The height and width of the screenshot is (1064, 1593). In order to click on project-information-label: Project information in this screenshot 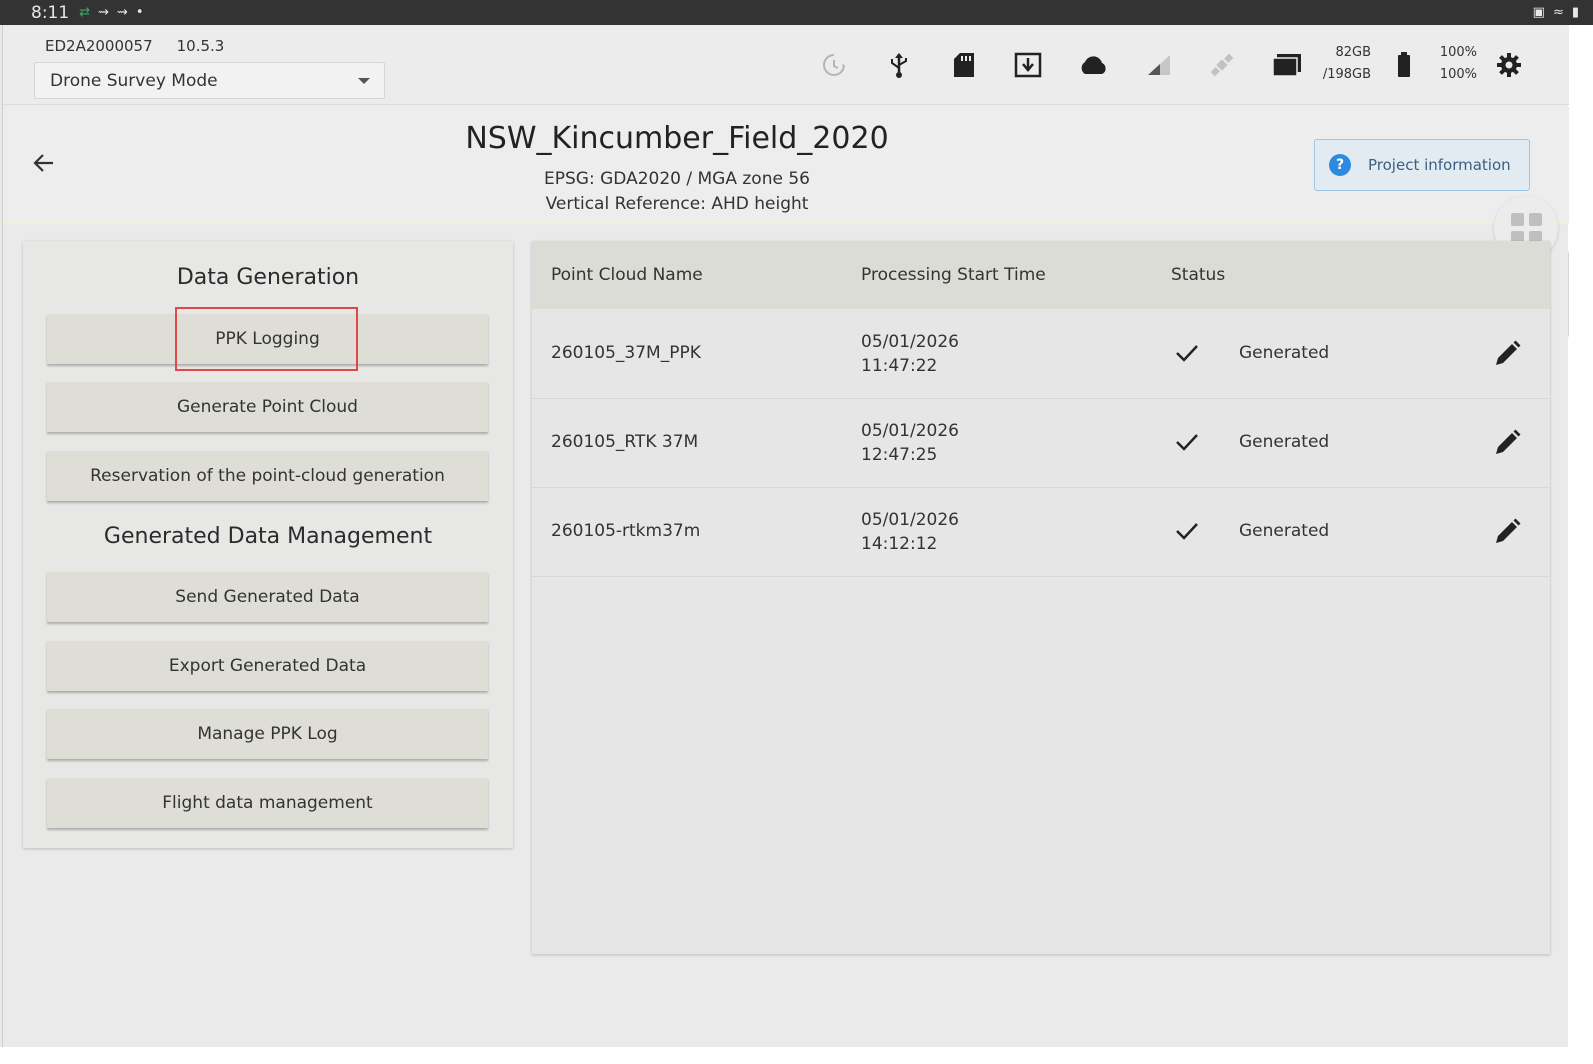, I will do `click(1439, 165)`.